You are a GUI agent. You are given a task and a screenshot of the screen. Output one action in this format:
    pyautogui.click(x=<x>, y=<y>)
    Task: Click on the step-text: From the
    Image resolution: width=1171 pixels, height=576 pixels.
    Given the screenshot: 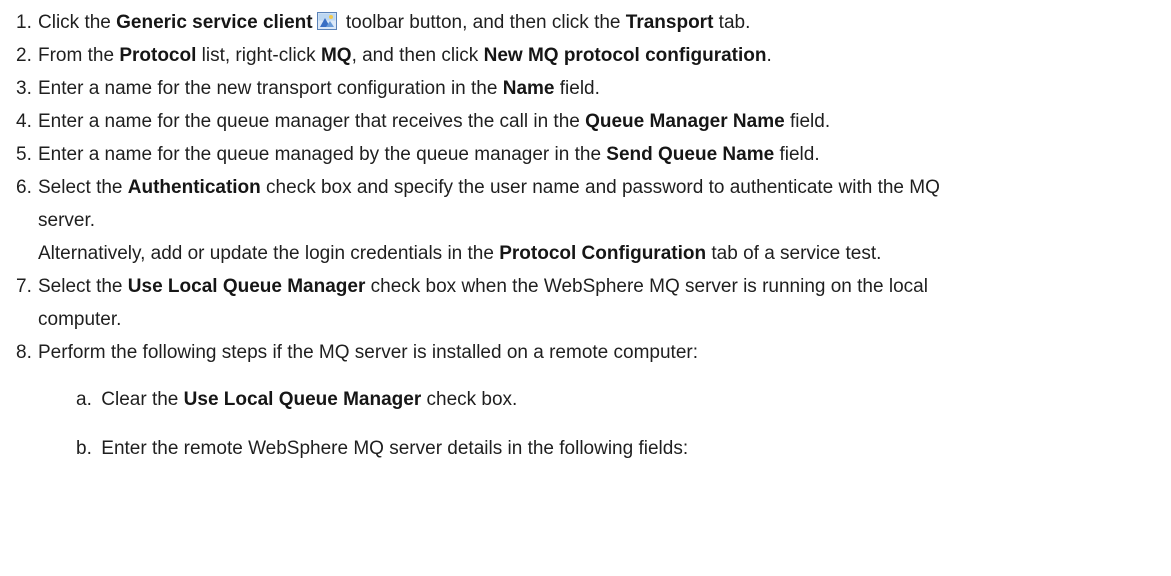 What is the action you would take?
    pyautogui.click(x=79, y=55)
    